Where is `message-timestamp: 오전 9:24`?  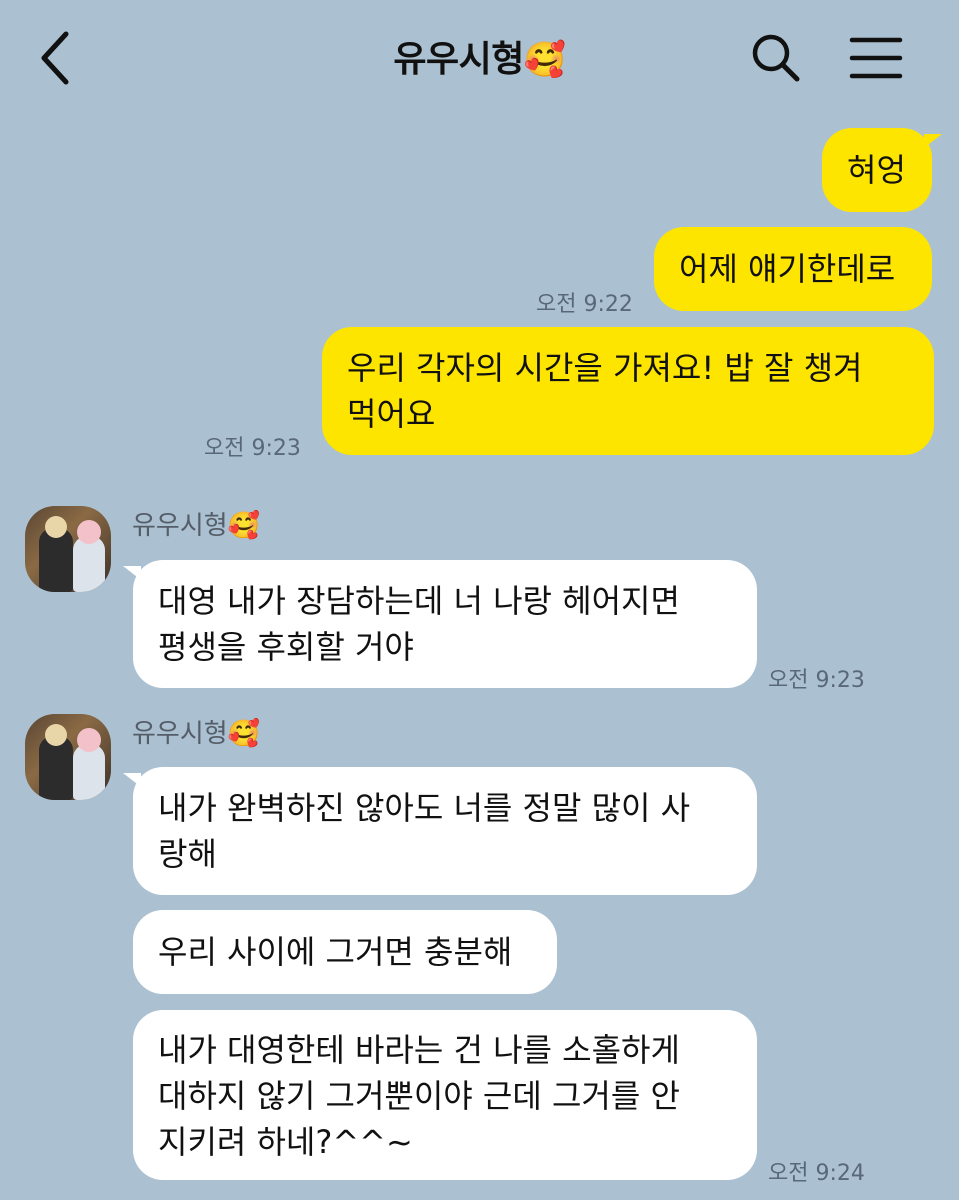 message-timestamp: 오전 9:24 is located at coordinates (816, 1173).